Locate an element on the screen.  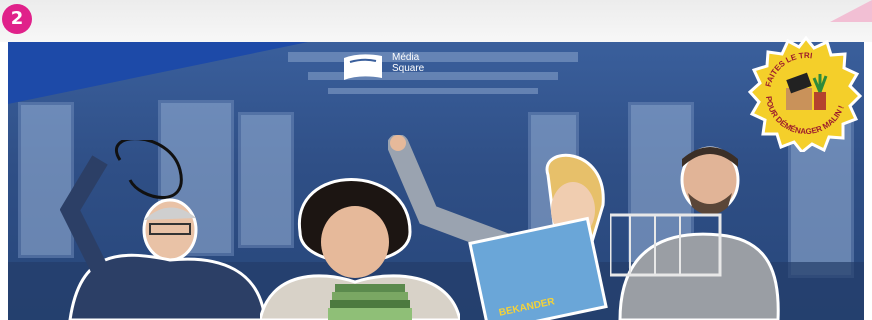
blue-corner-shape is located at coordinates (158, 73).